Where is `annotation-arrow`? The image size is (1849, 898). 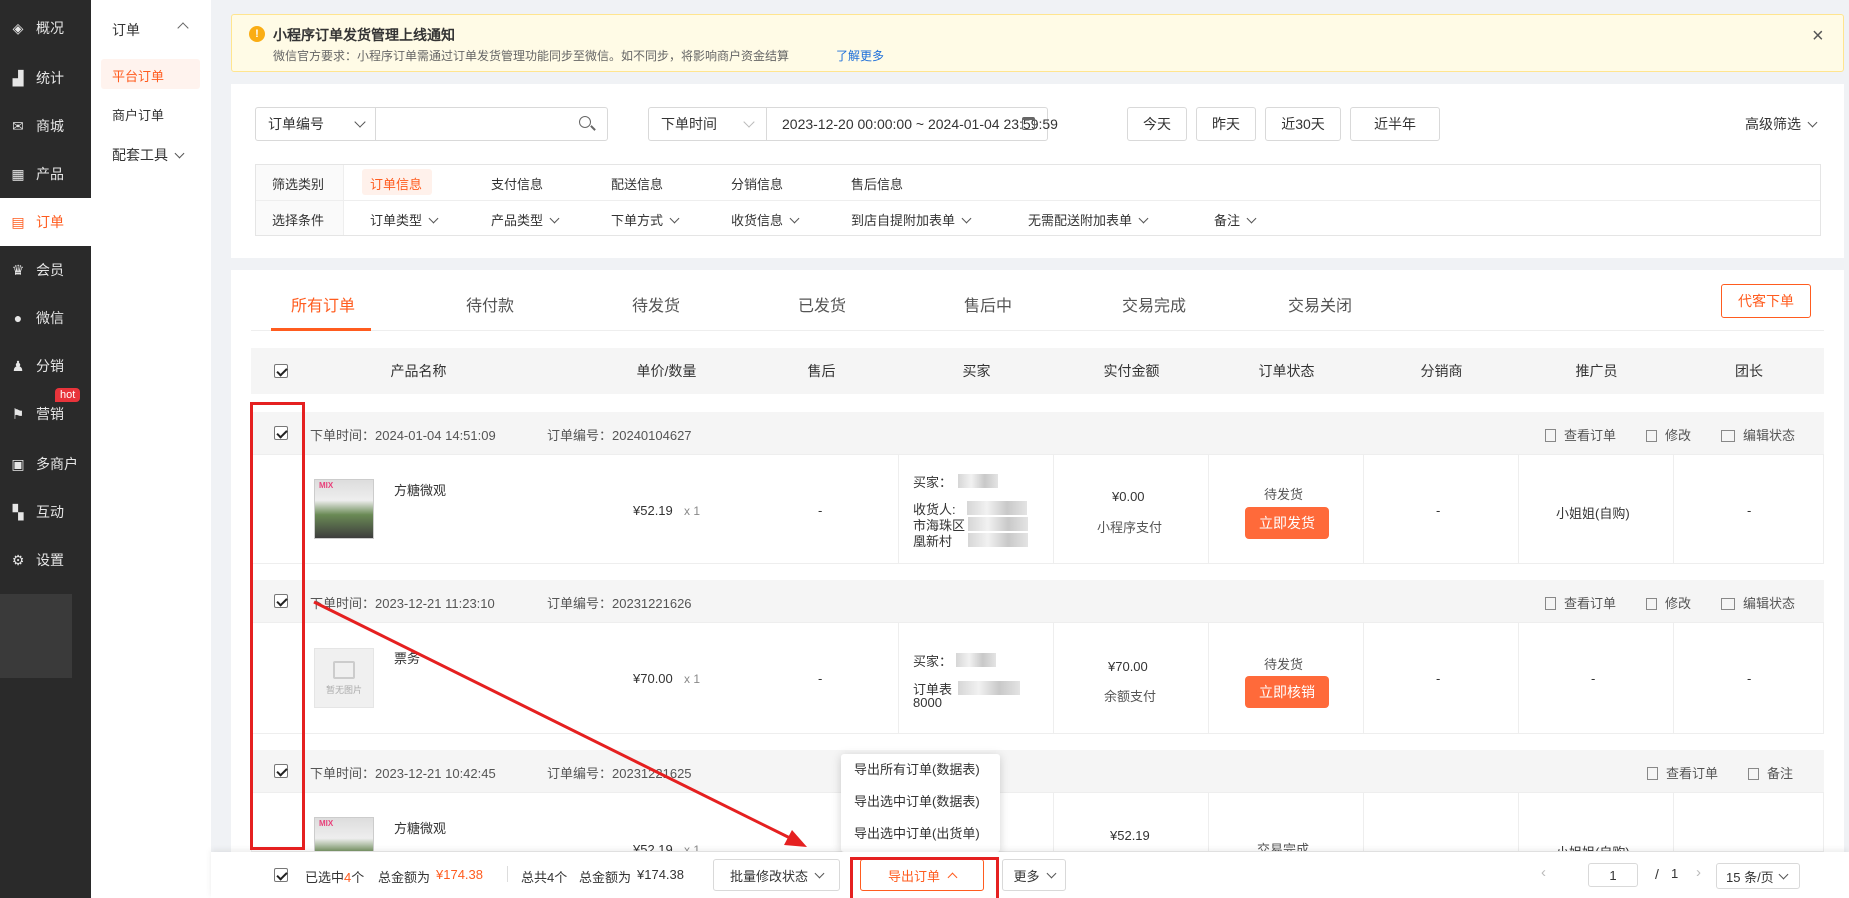 annotation-arrow is located at coordinates (560, 723).